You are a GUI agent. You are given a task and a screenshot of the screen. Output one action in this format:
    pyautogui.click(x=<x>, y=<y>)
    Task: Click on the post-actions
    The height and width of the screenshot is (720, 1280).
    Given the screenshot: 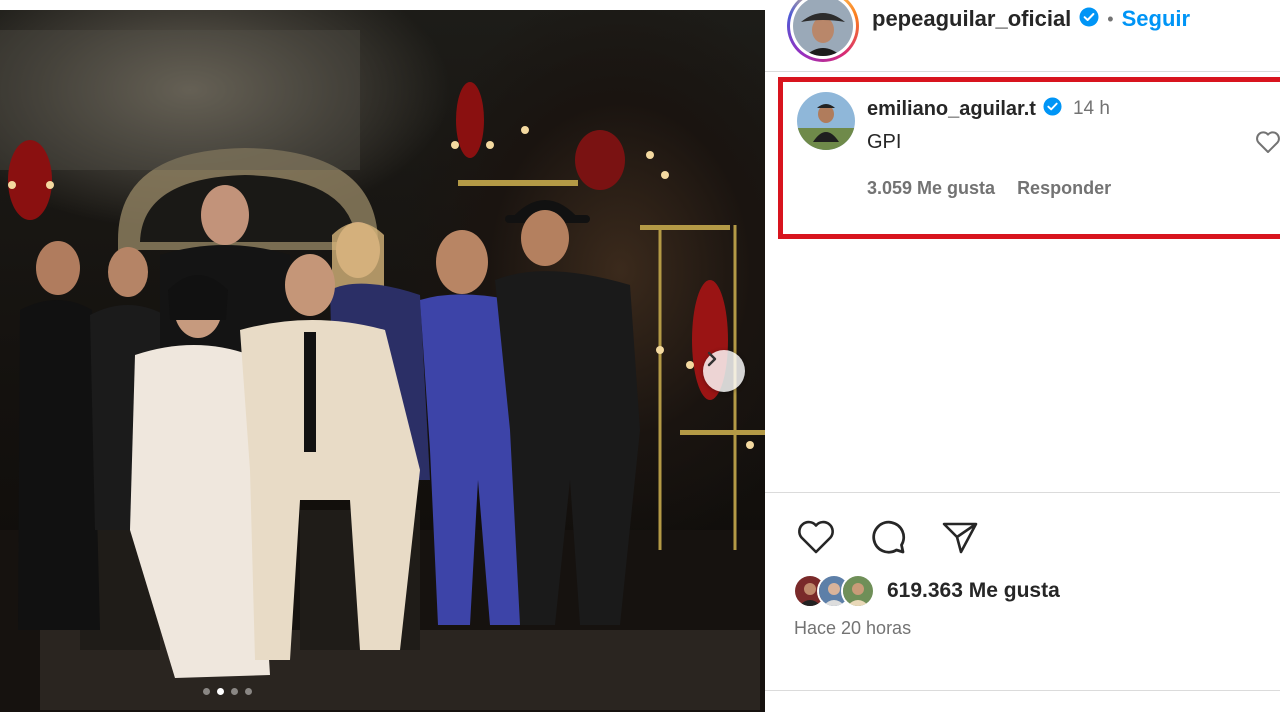 What is the action you would take?
    pyautogui.click(x=888, y=539)
    